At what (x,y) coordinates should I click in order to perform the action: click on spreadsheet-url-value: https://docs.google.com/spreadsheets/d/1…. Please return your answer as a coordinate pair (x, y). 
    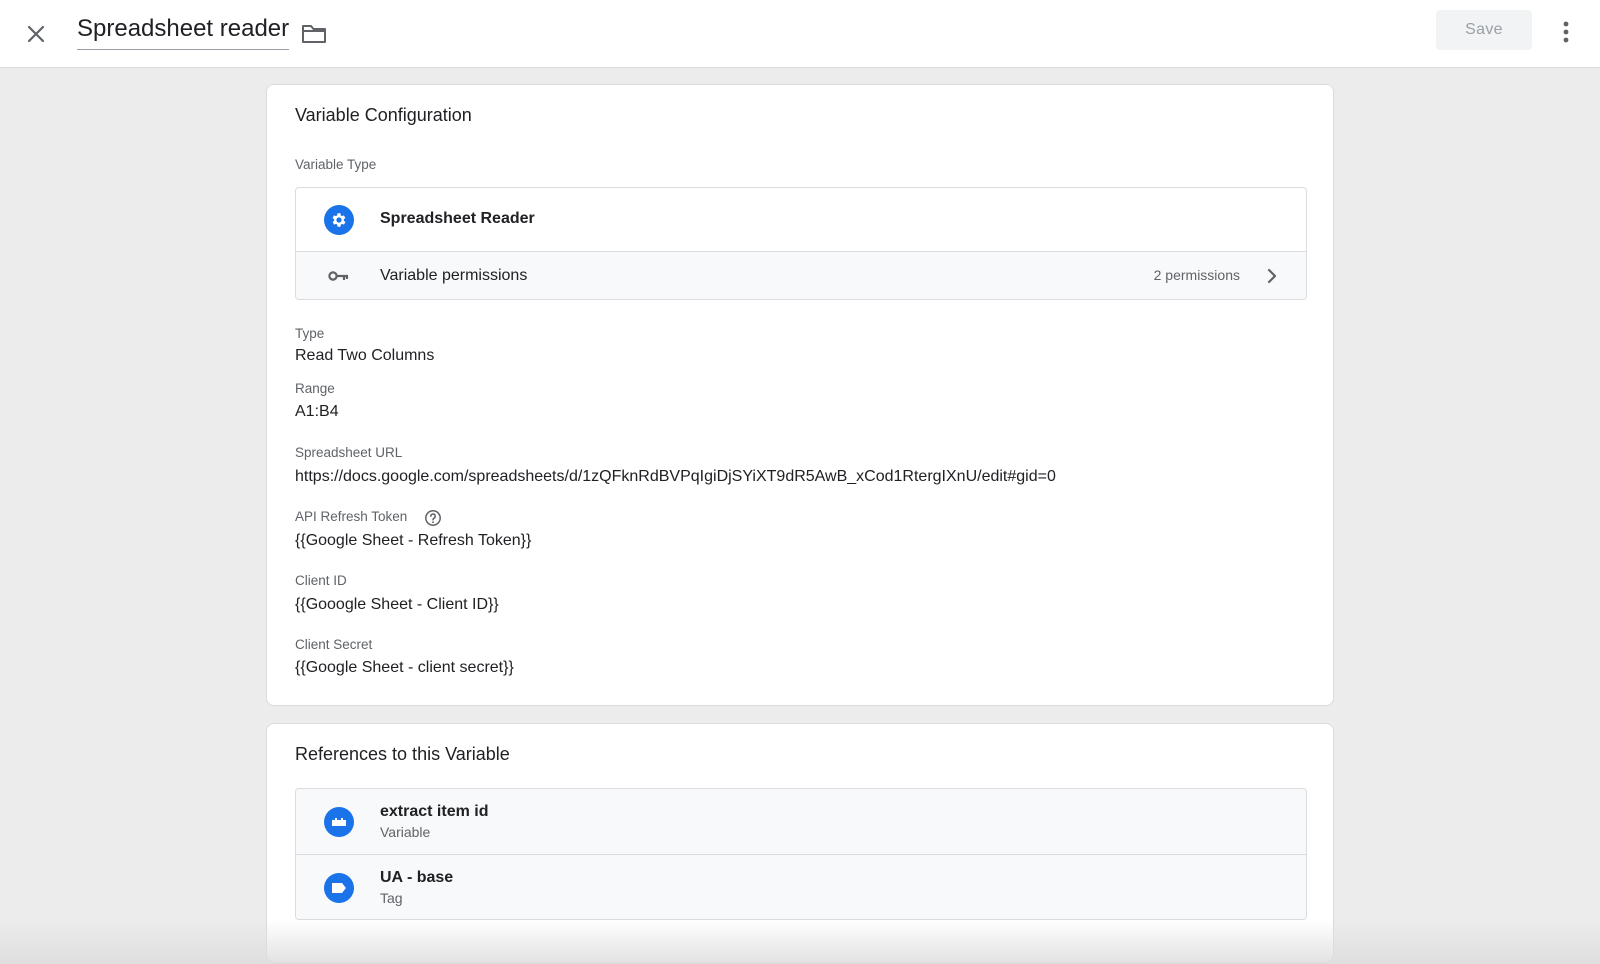
    Looking at the image, I should click on (675, 476).